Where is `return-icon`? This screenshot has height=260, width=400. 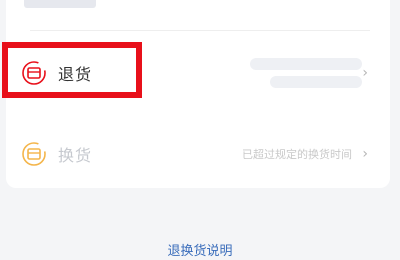 return-icon is located at coordinates (34, 73).